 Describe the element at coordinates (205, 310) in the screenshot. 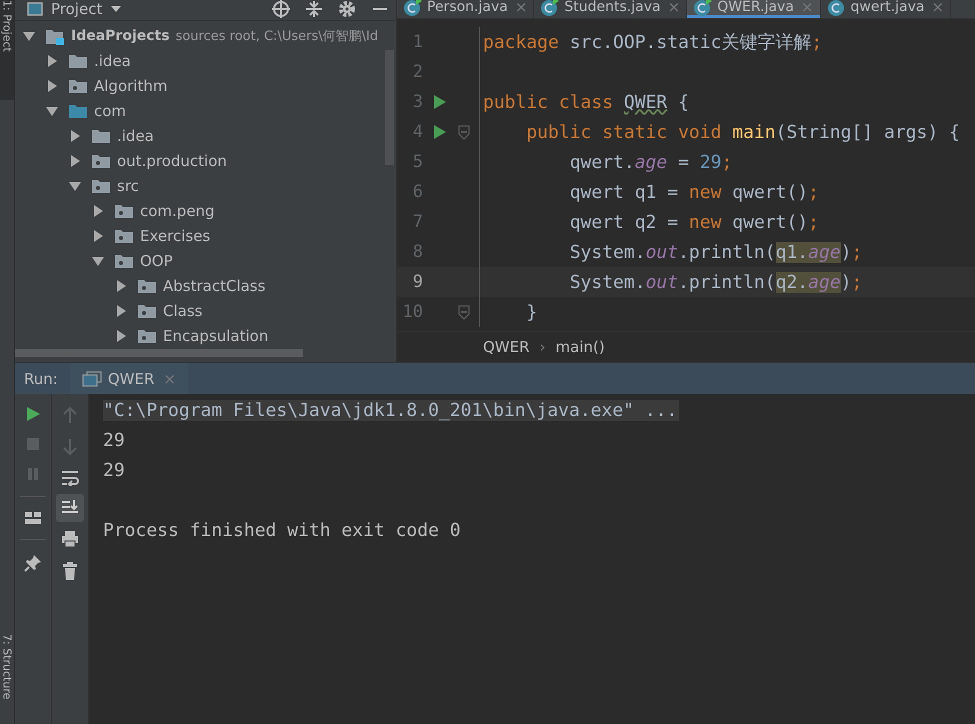

I see `tree-item: Class` at that location.